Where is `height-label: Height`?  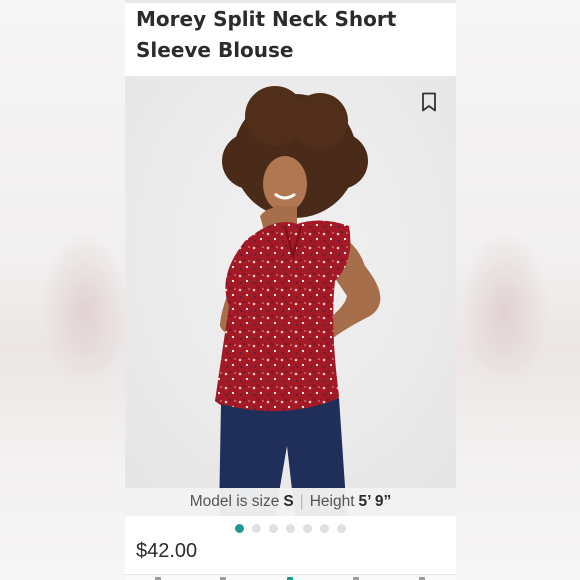 height-label: Height is located at coordinates (332, 501).